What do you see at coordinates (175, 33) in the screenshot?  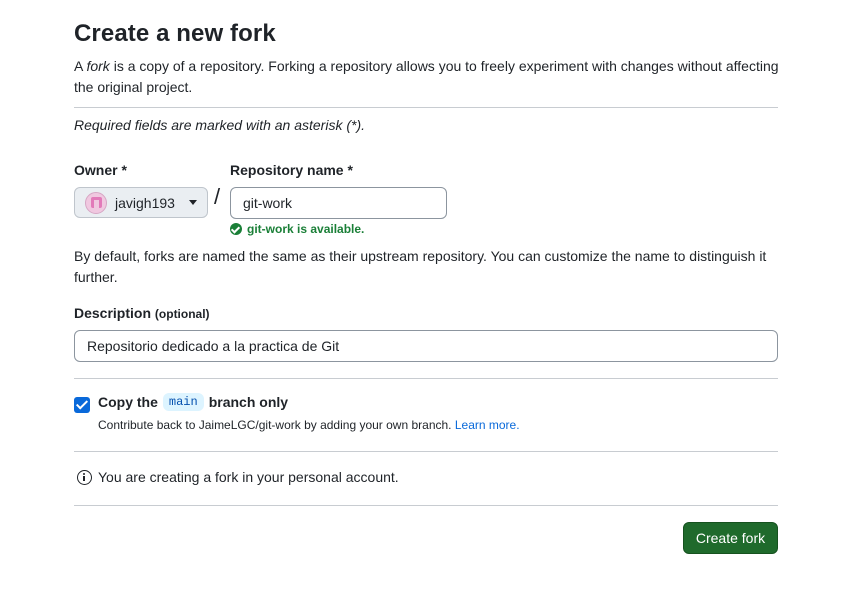 I see `page-title: Create a new fork` at bounding box center [175, 33].